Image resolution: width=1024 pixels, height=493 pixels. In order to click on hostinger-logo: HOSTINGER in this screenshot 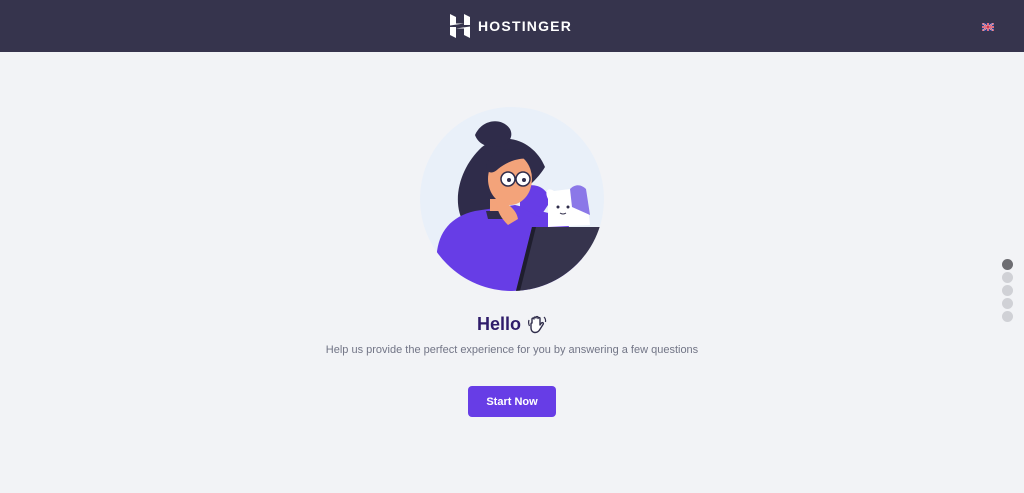, I will do `click(510, 26)`.